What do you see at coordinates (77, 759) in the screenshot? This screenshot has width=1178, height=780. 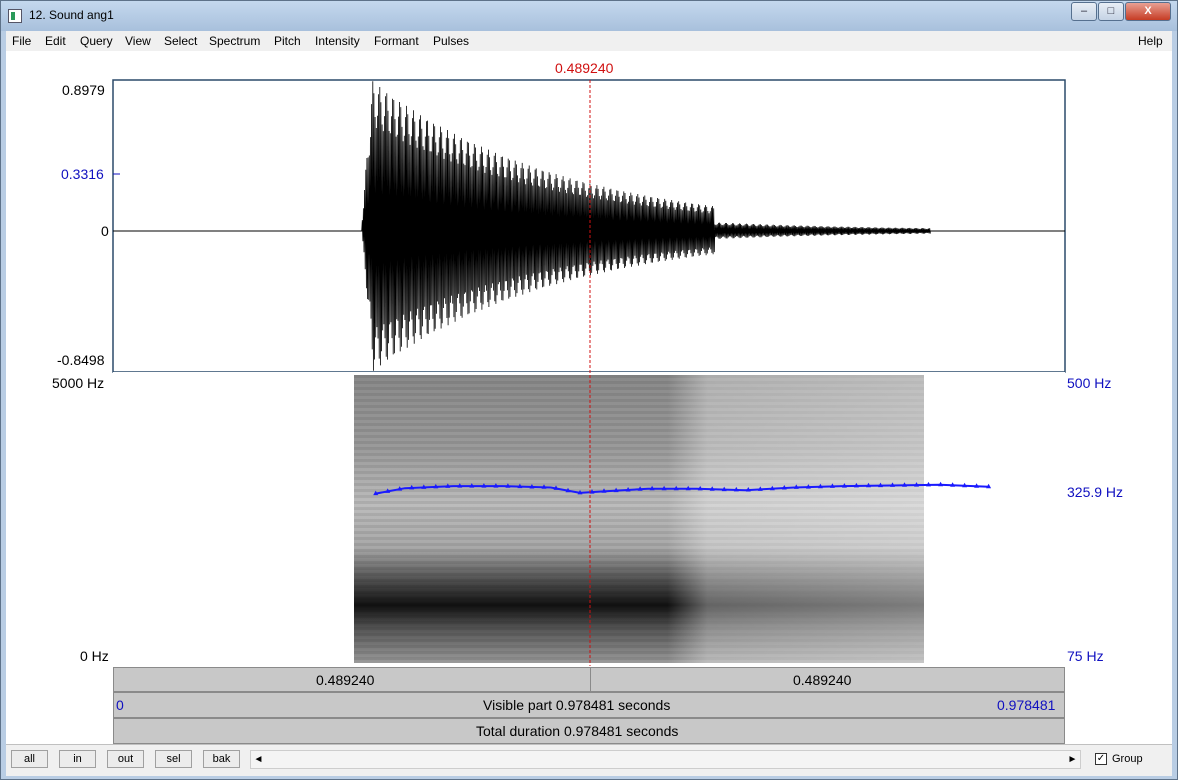 I see `zoom-in-button: in` at bounding box center [77, 759].